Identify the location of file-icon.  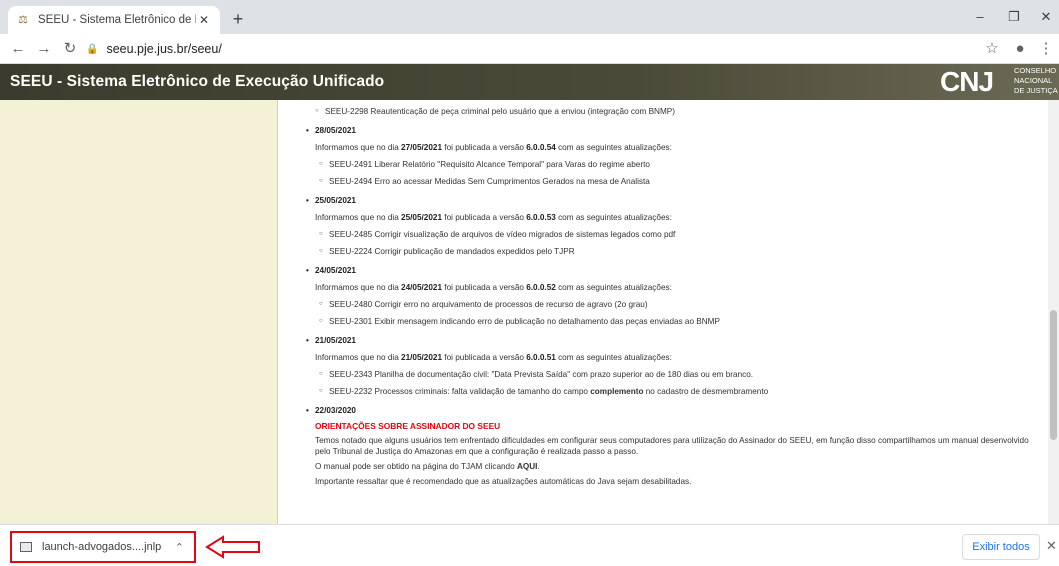
(26, 547).